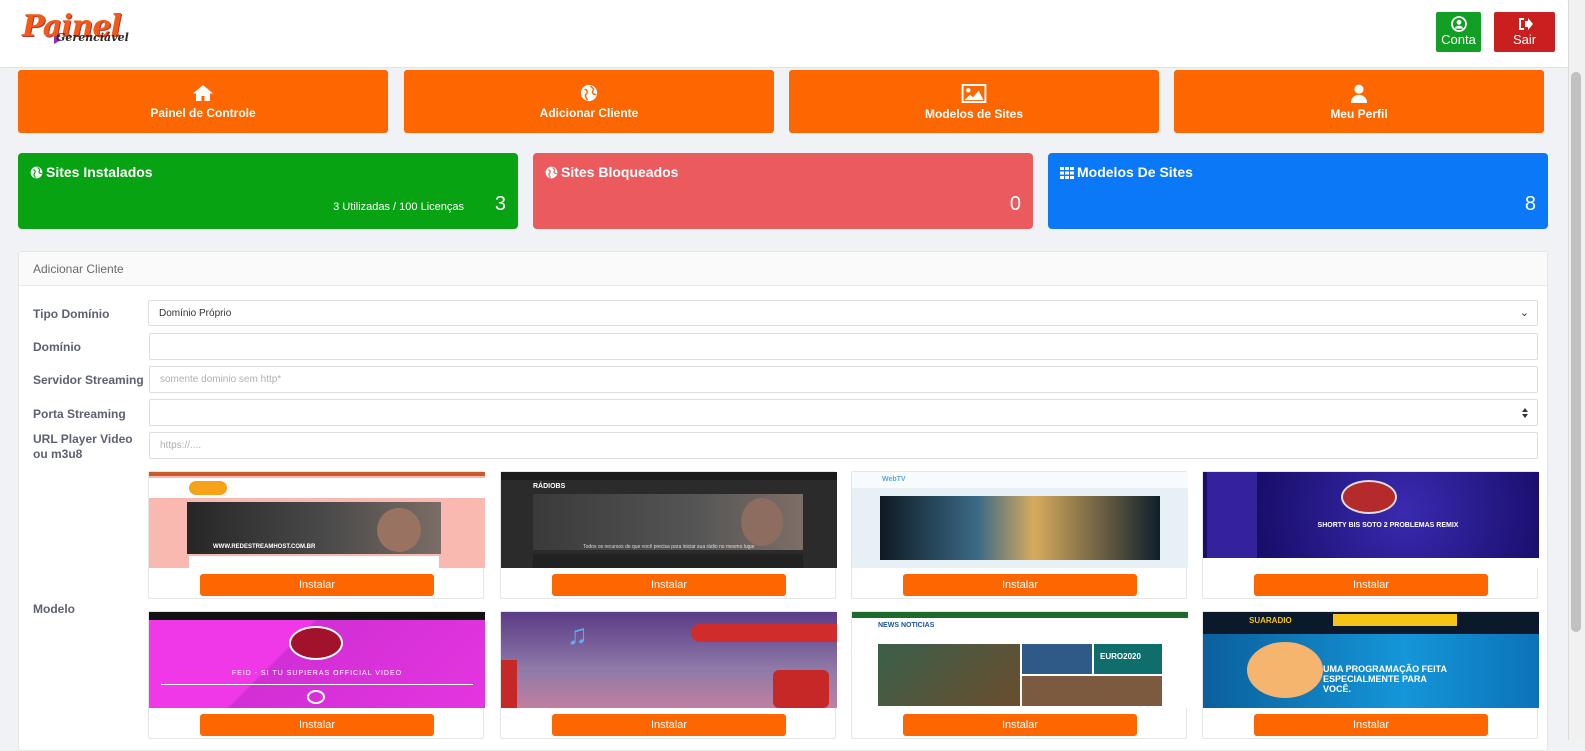 The image size is (1585, 751). What do you see at coordinates (1359, 114) in the screenshot?
I see `nav-profile-label: Meu Perfil` at bounding box center [1359, 114].